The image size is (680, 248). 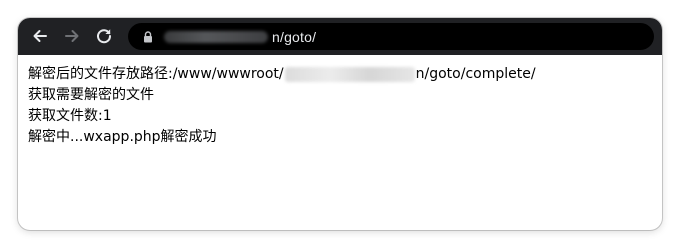 I want to click on url-redacted-segment, so click(x=216, y=36).